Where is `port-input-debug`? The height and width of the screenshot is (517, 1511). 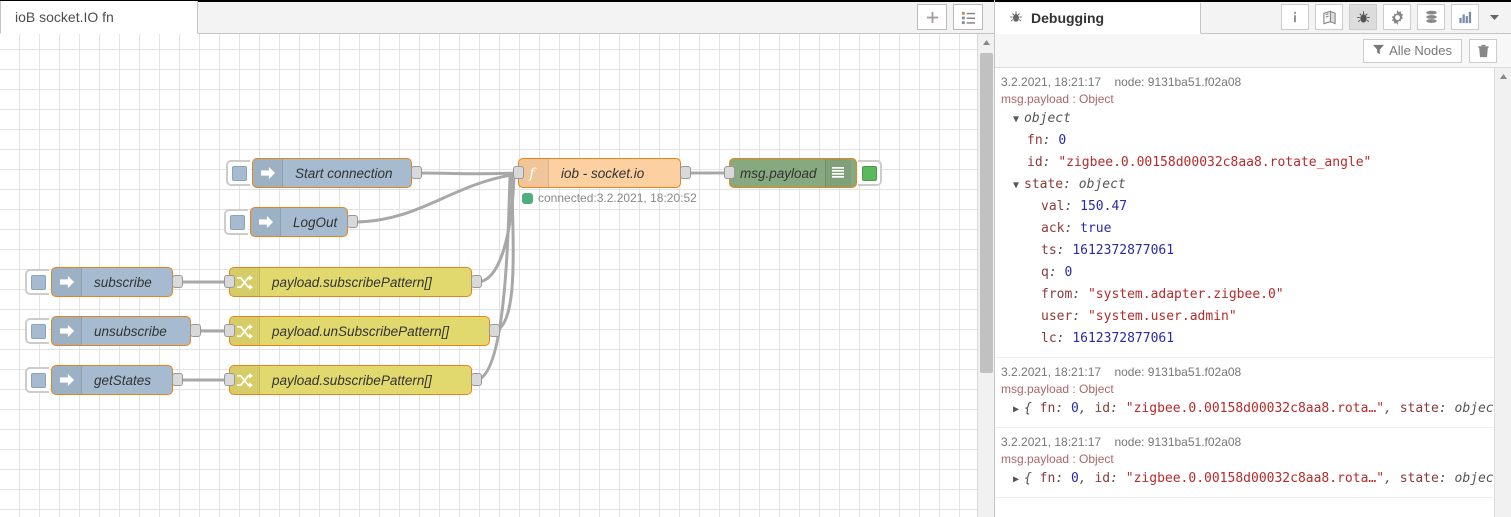
port-input-debug is located at coordinates (729, 172).